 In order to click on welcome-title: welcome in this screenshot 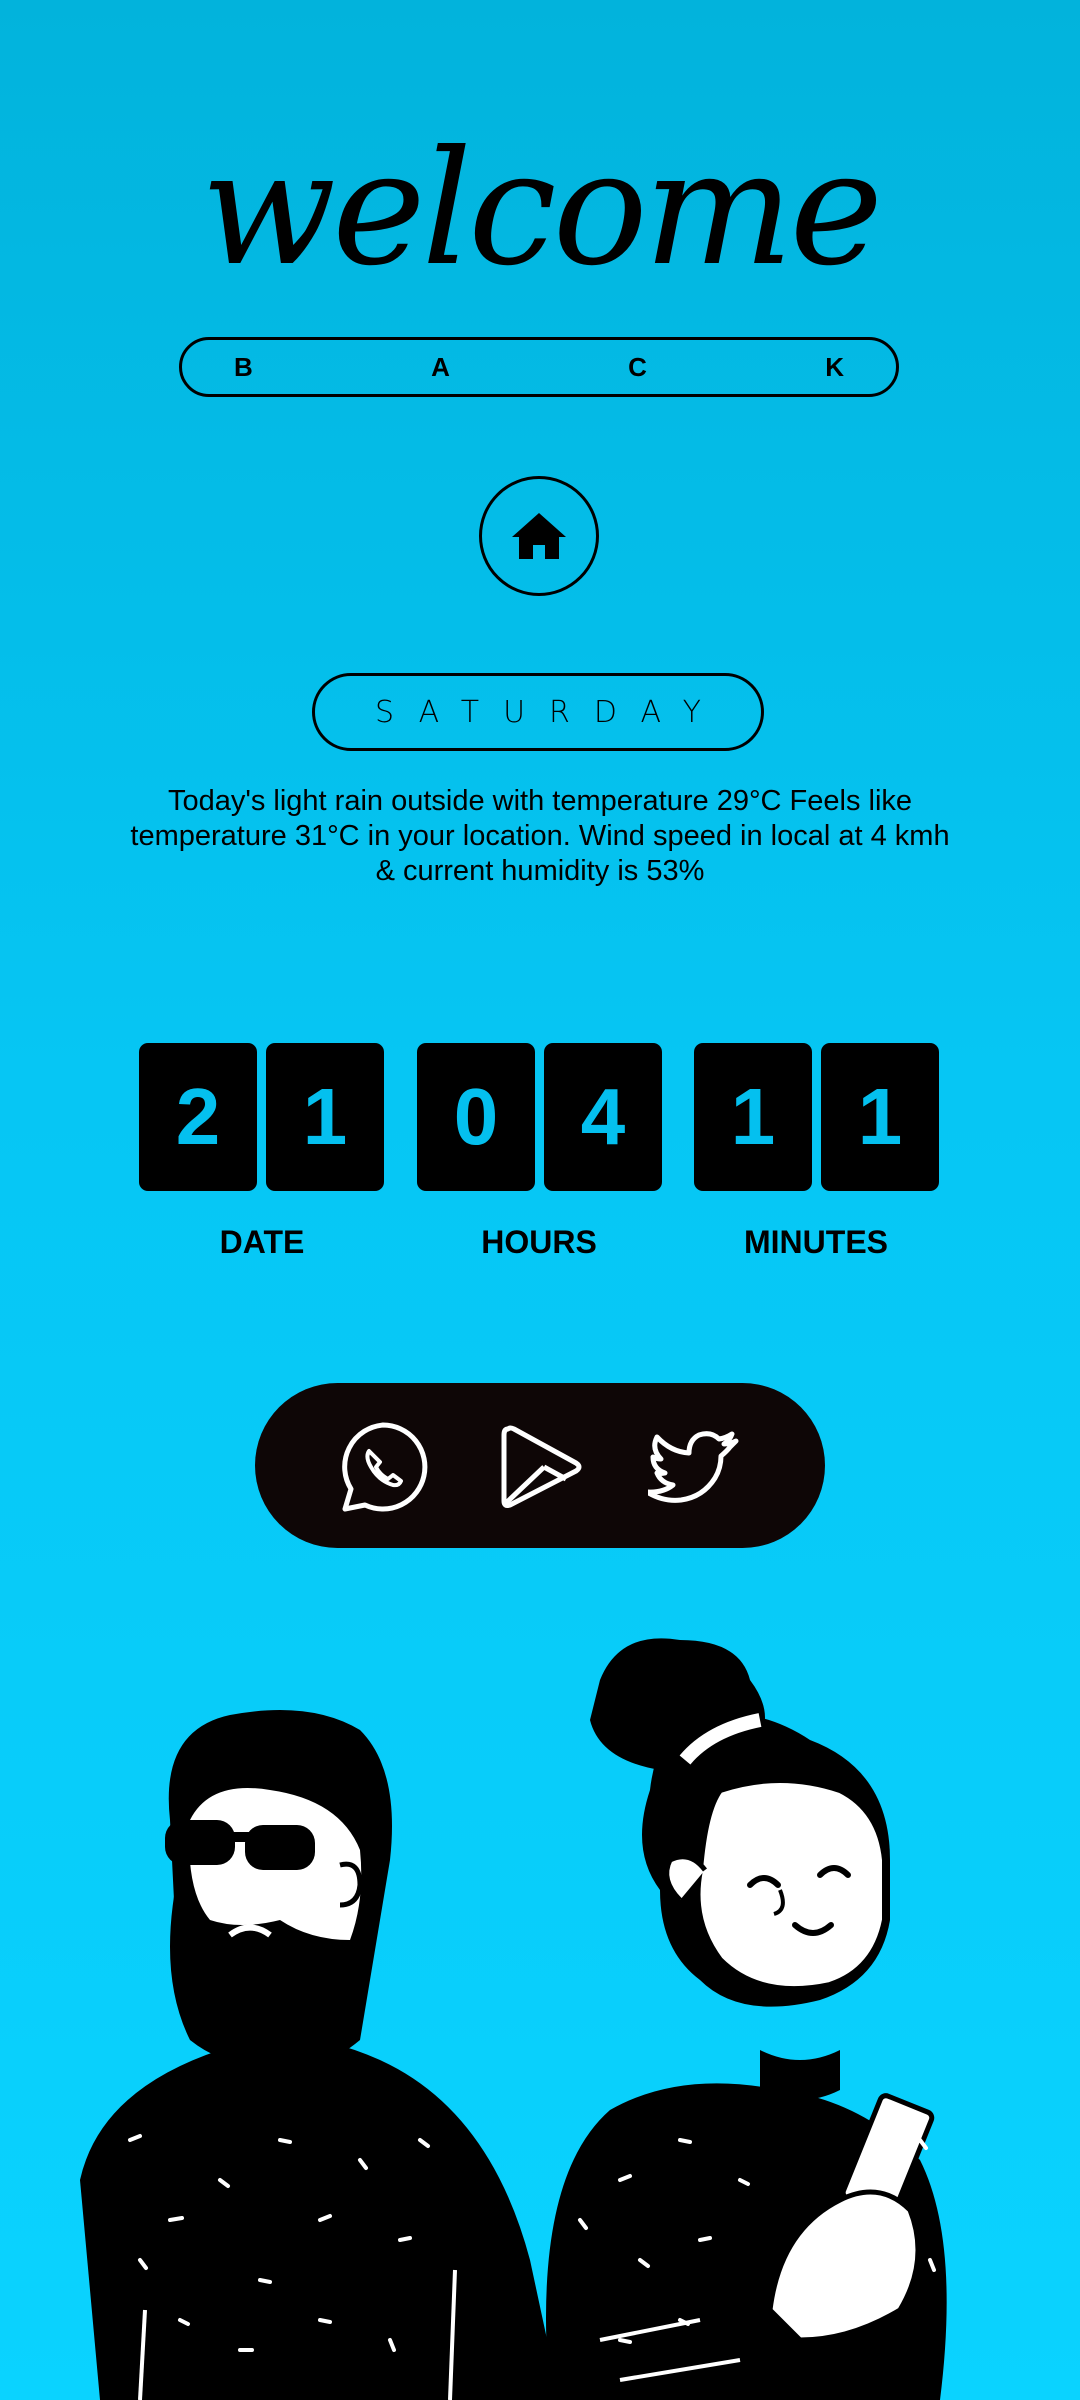, I will do `click(541, 209)`.